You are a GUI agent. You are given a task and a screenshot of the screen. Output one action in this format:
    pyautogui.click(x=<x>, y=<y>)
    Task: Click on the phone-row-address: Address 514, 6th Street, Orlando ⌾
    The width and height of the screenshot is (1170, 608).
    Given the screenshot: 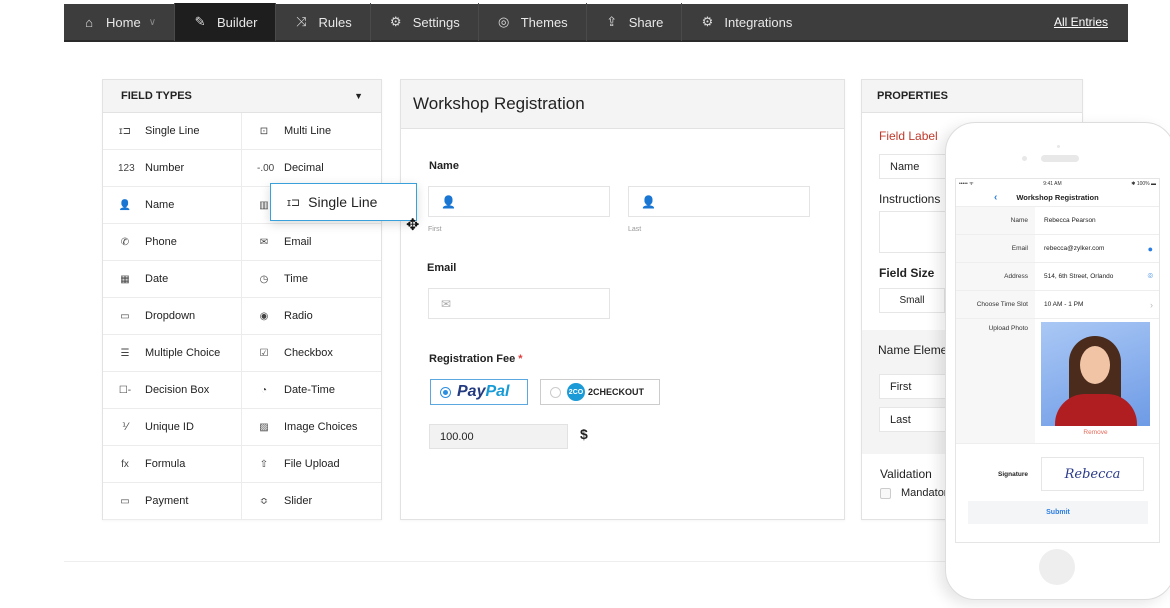 What is the action you would take?
    pyautogui.click(x=1057, y=277)
    